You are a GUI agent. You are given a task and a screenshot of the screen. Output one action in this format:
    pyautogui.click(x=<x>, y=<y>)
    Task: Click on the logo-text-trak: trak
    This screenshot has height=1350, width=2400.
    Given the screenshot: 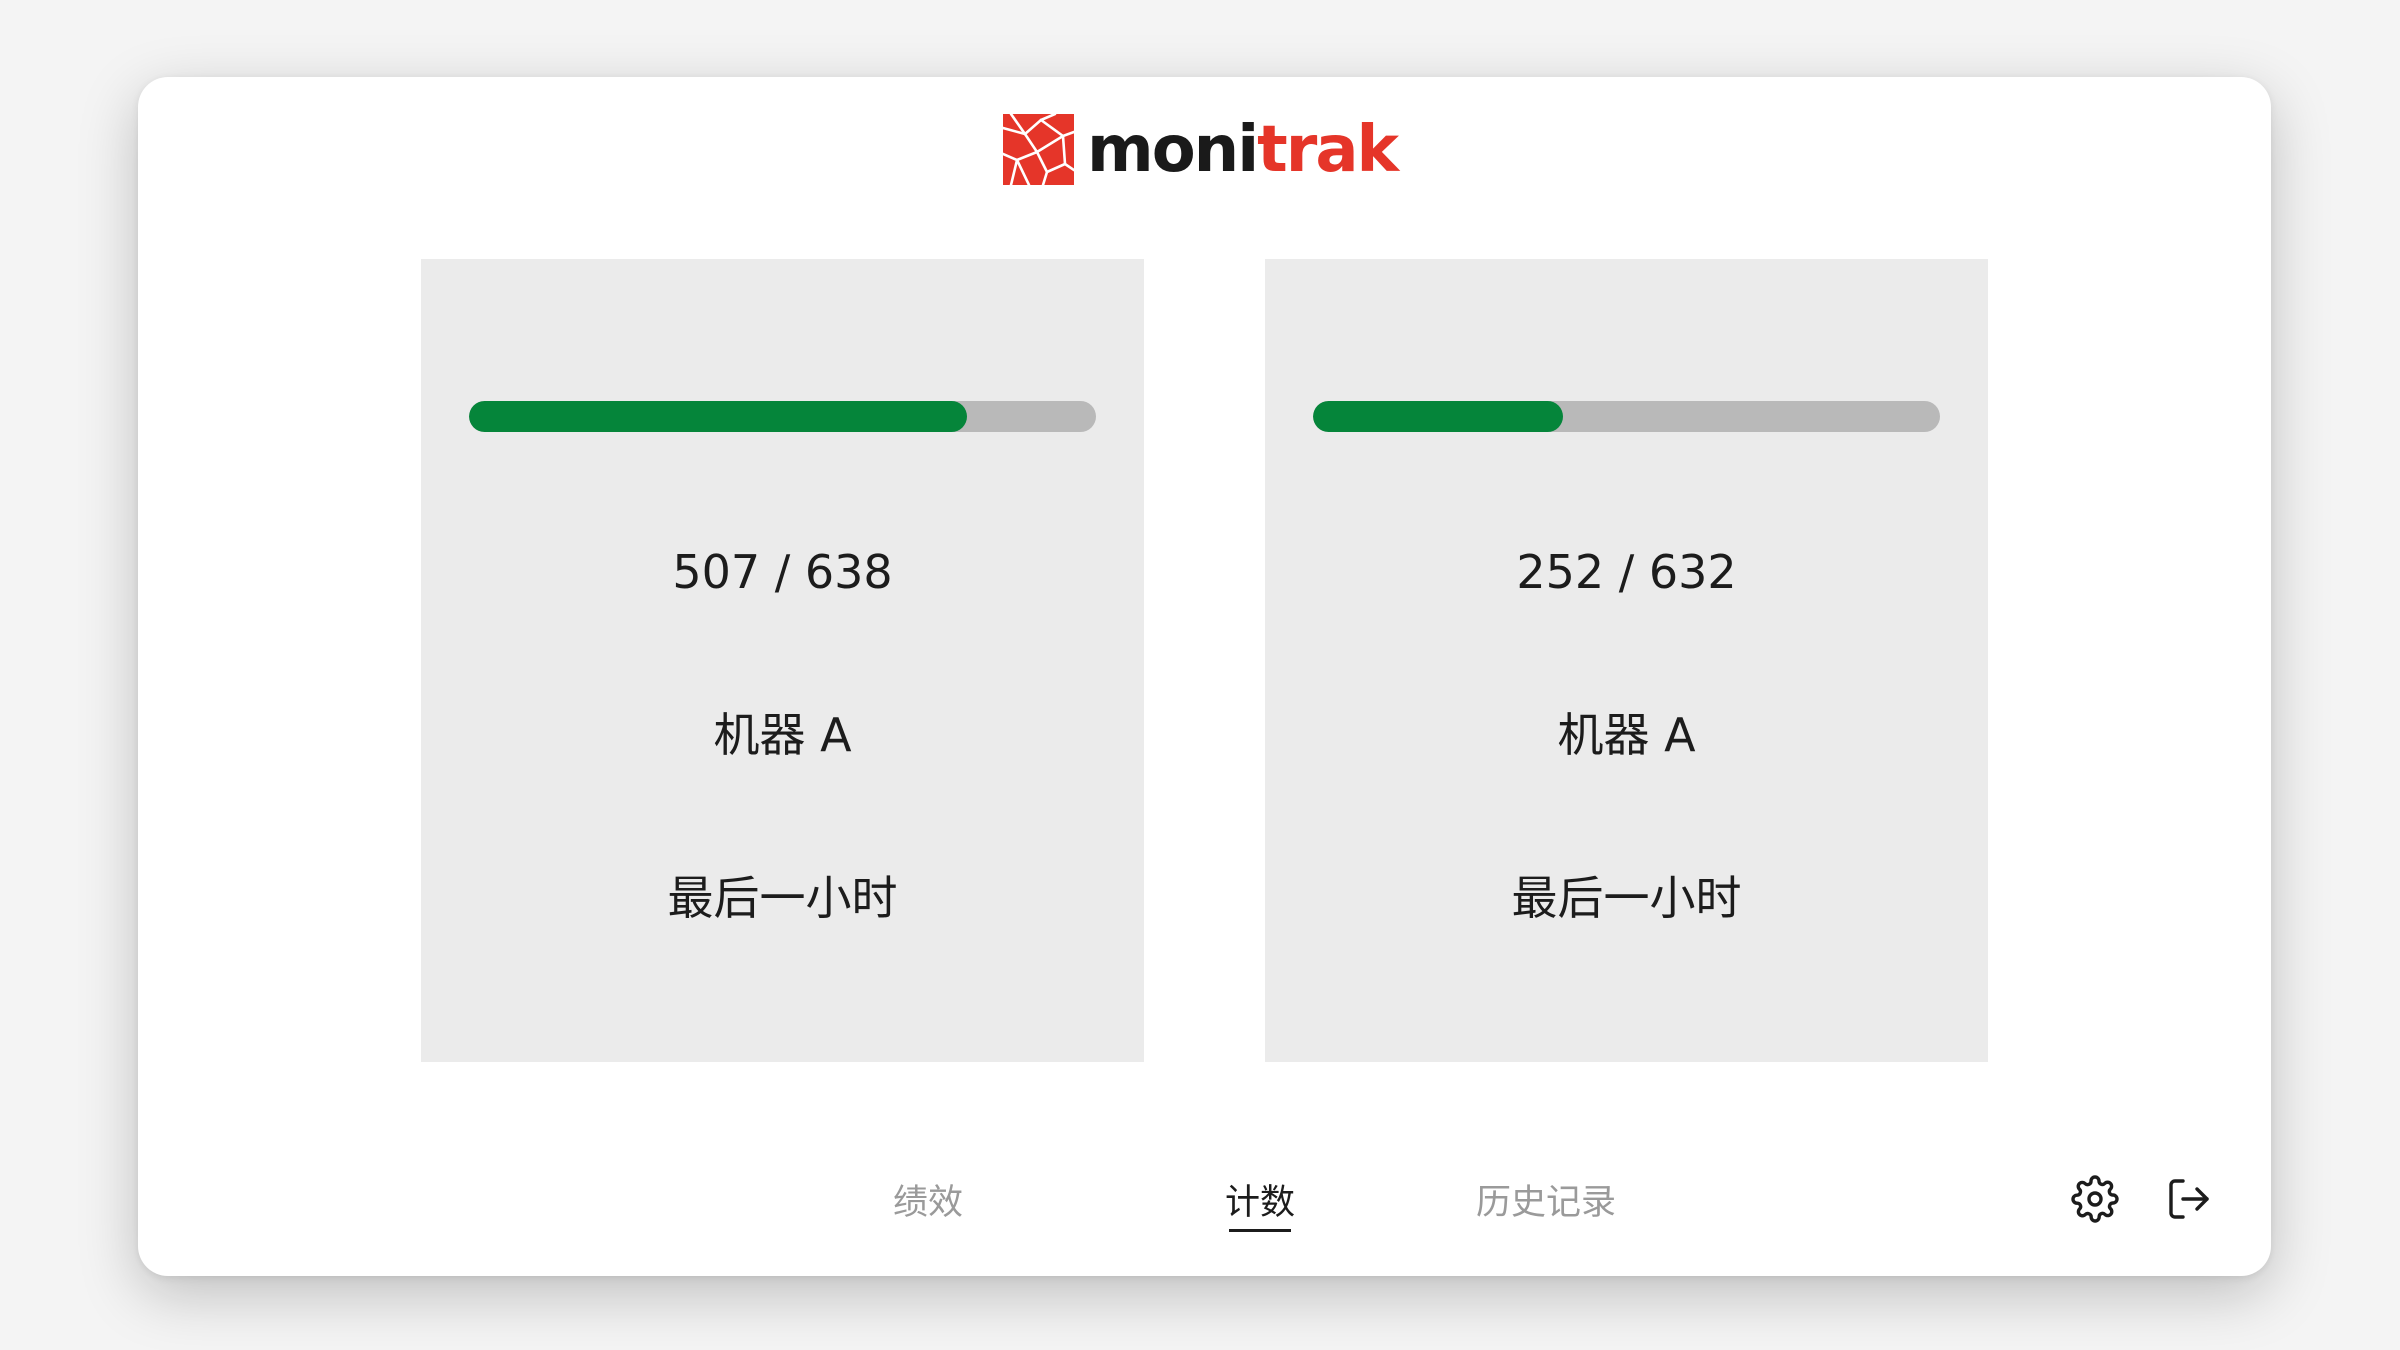 What is the action you would take?
    pyautogui.click(x=1328, y=149)
    